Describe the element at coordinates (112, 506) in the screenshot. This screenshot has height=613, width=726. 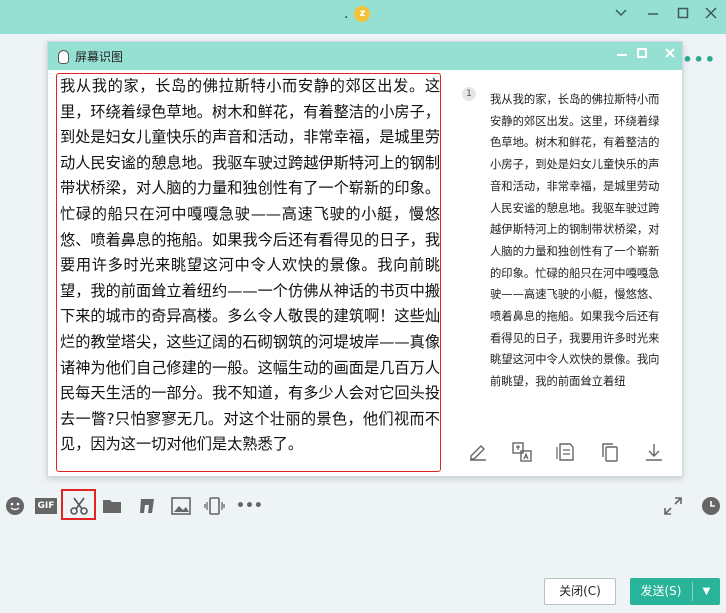
I see `folder-icon` at that location.